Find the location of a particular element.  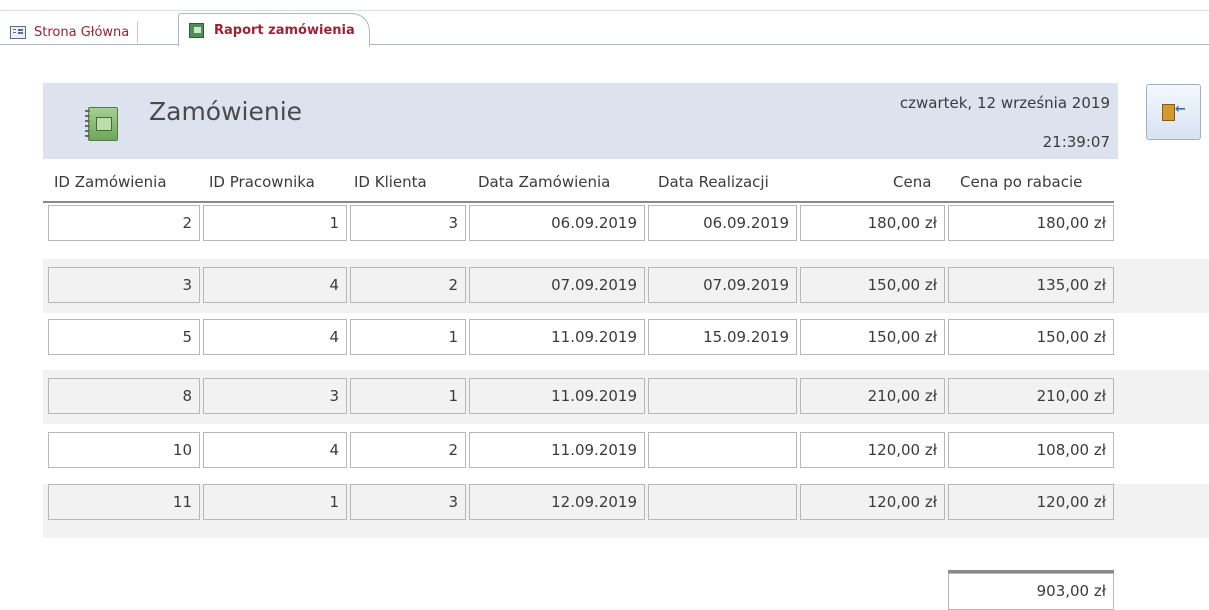

cell-cena: 180,00 zł is located at coordinates (872, 223).